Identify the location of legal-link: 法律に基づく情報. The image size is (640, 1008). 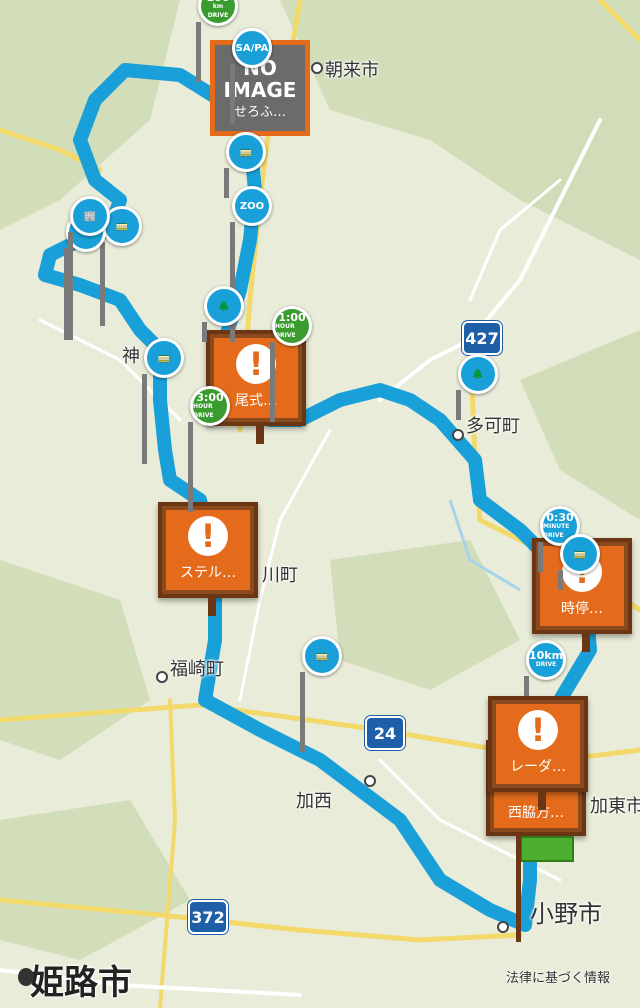
(558, 976).